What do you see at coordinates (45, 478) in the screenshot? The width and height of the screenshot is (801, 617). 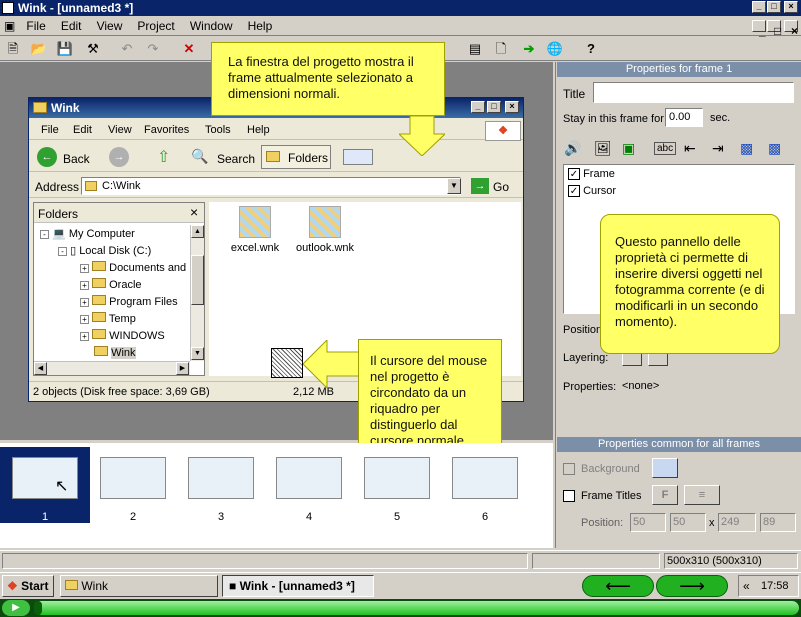 I see `thumbnail-frame-1: ↖` at bounding box center [45, 478].